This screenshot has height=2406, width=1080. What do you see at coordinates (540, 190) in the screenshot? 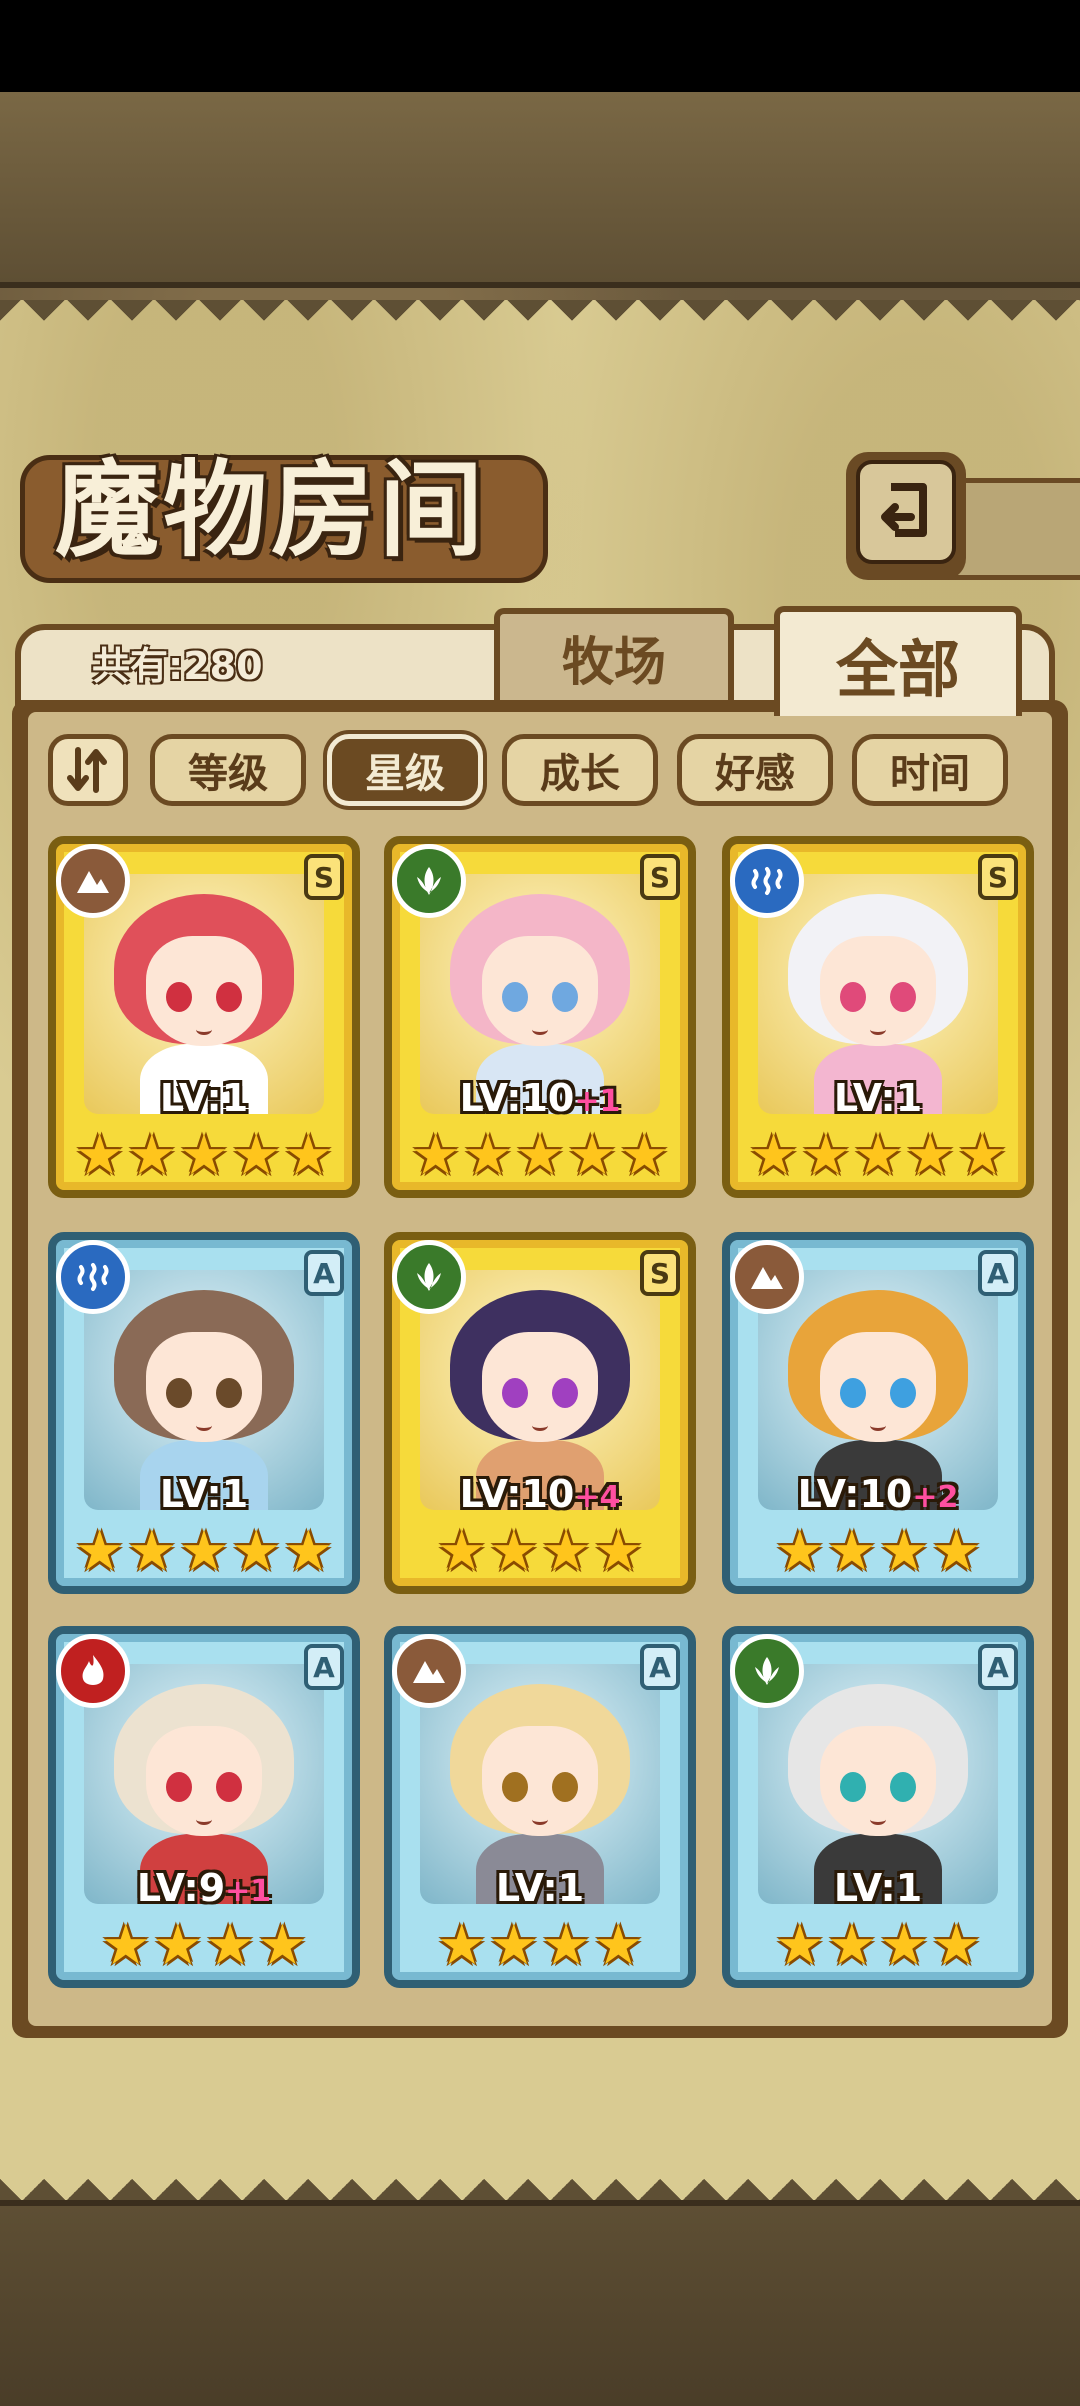
I see `top-map-band` at bounding box center [540, 190].